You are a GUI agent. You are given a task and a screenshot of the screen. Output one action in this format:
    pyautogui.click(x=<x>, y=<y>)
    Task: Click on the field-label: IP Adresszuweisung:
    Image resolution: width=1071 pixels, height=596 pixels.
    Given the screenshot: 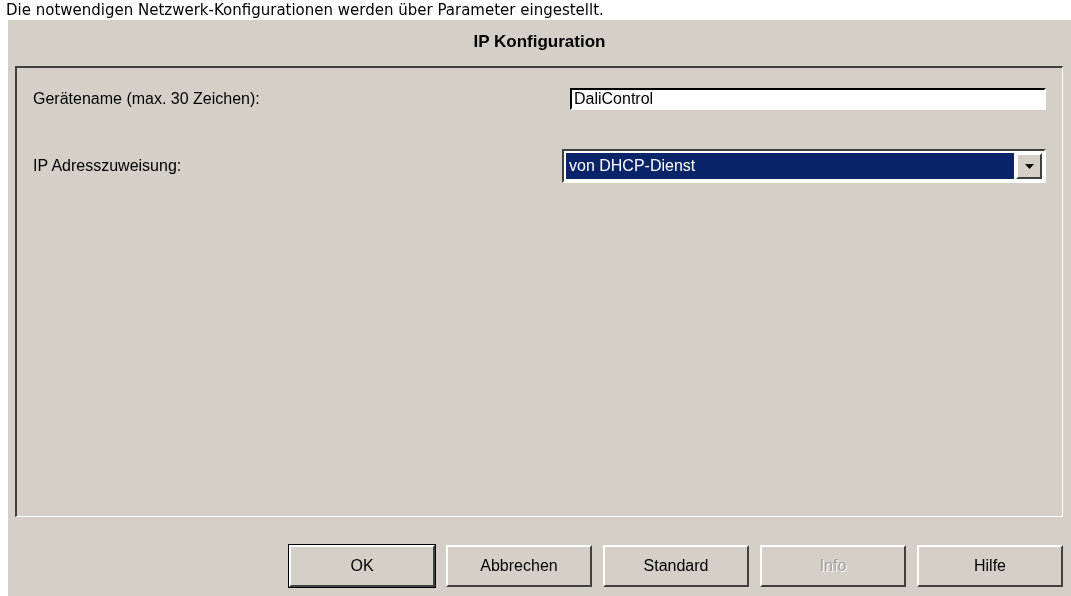 What is the action you would take?
    pyautogui.click(x=107, y=166)
    